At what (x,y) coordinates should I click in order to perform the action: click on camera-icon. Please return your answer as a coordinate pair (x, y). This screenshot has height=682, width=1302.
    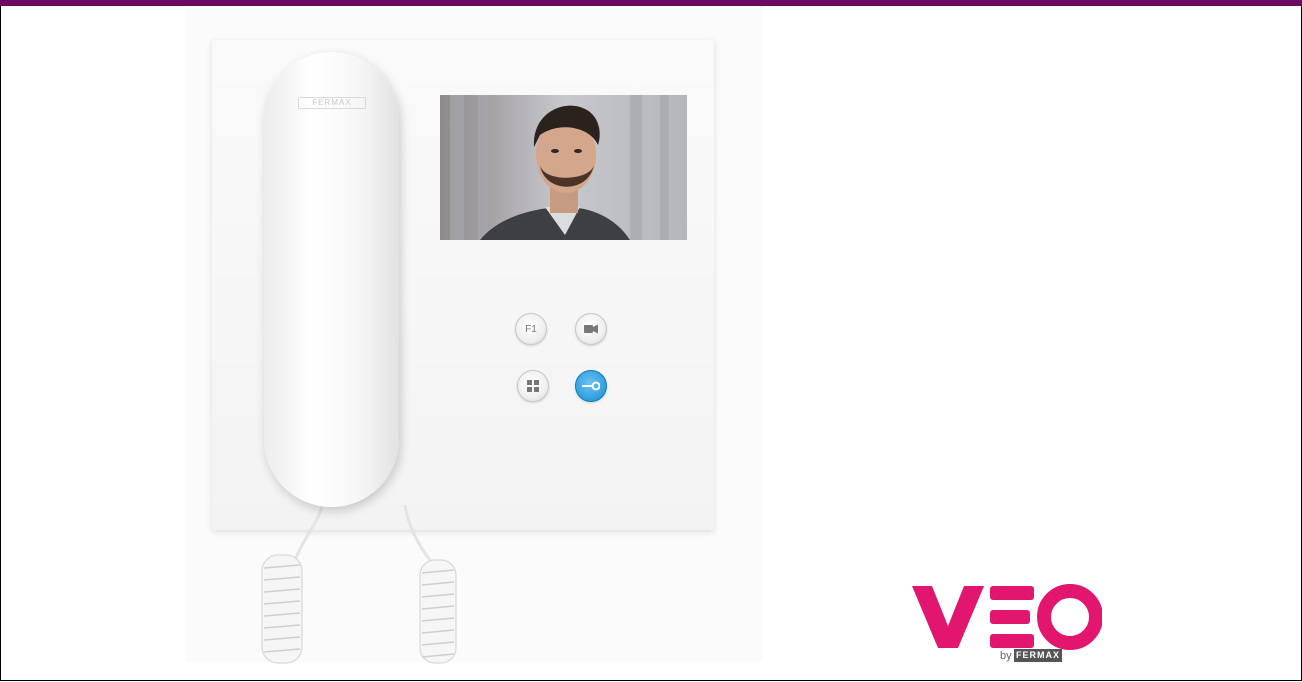
    Looking at the image, I should click on (591, 329).